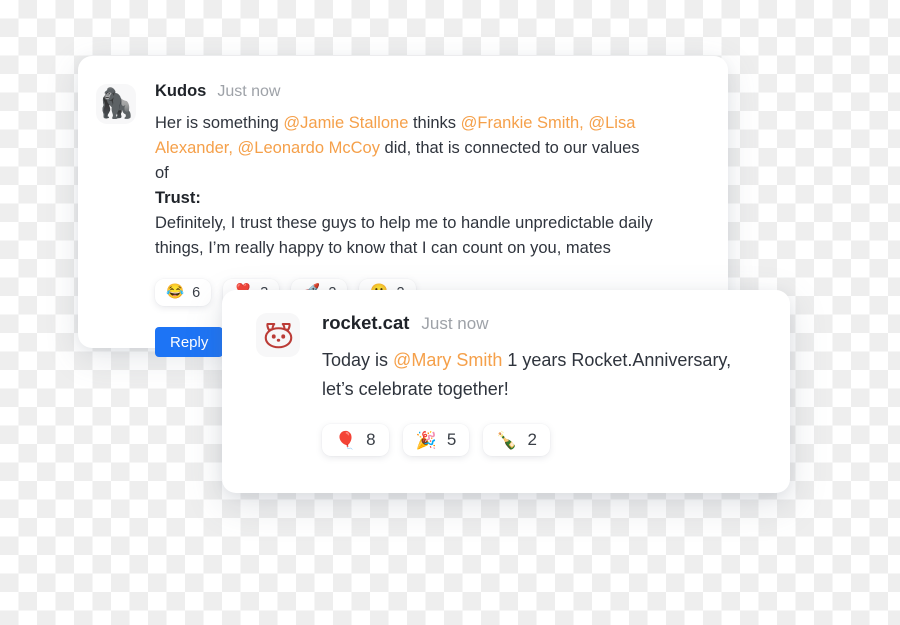 The width and height of the screenshot is (900, 625). I want to click on reaction-chip: 🎈 8, so click(355, 440).